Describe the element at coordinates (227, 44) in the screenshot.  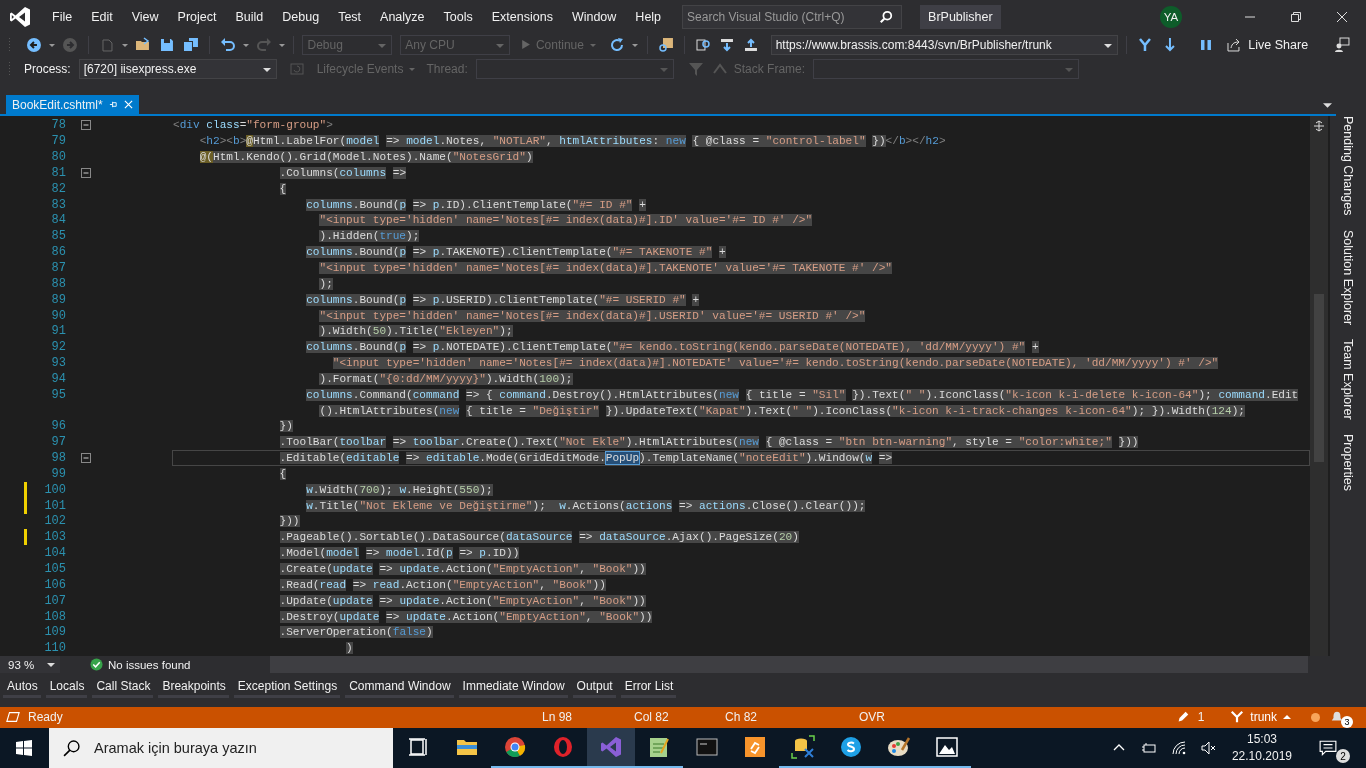
I see `undo-icon` at that location.